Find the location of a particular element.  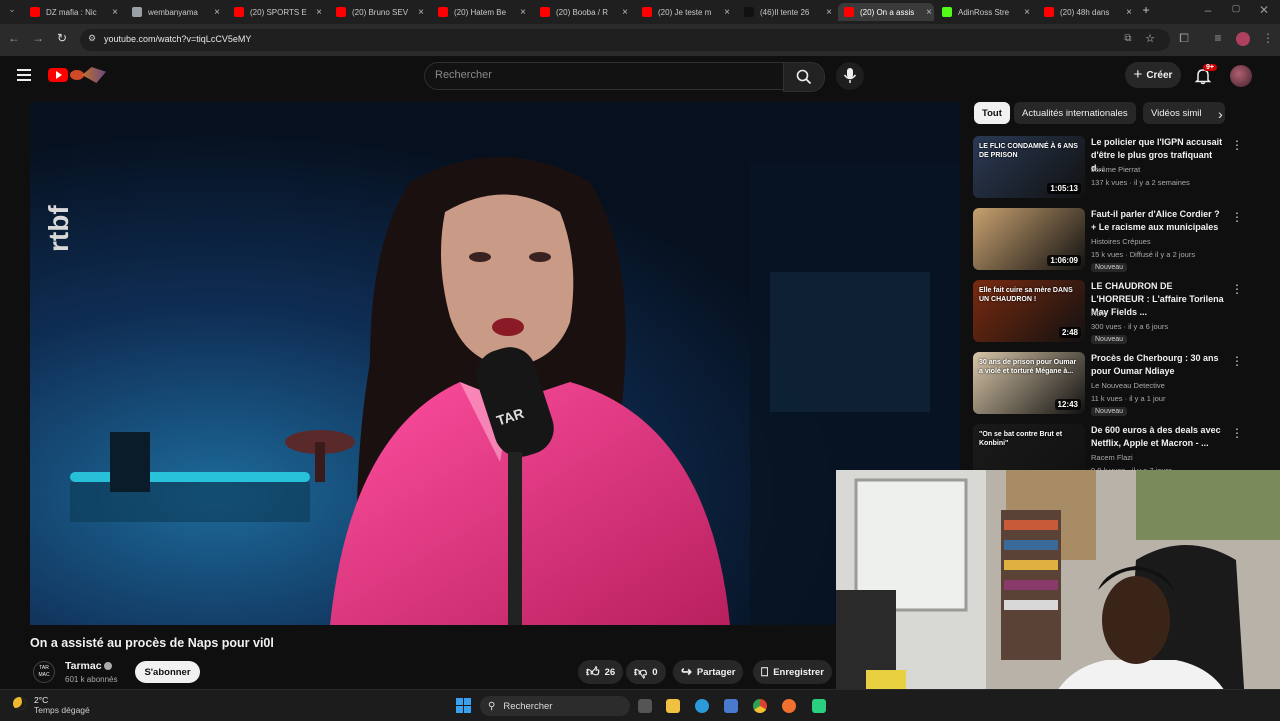

windows-start-icon is located at coordinates (463, 705).